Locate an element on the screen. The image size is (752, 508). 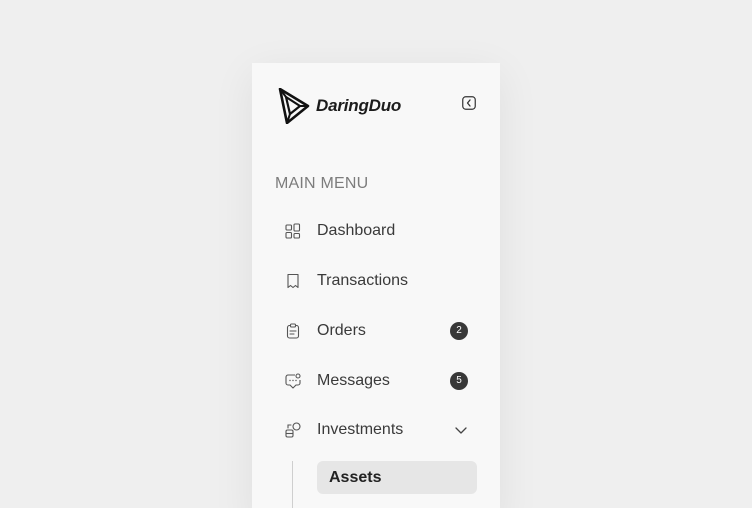
sidebar-item-investments: Investments is located at coordinates (376, 430).